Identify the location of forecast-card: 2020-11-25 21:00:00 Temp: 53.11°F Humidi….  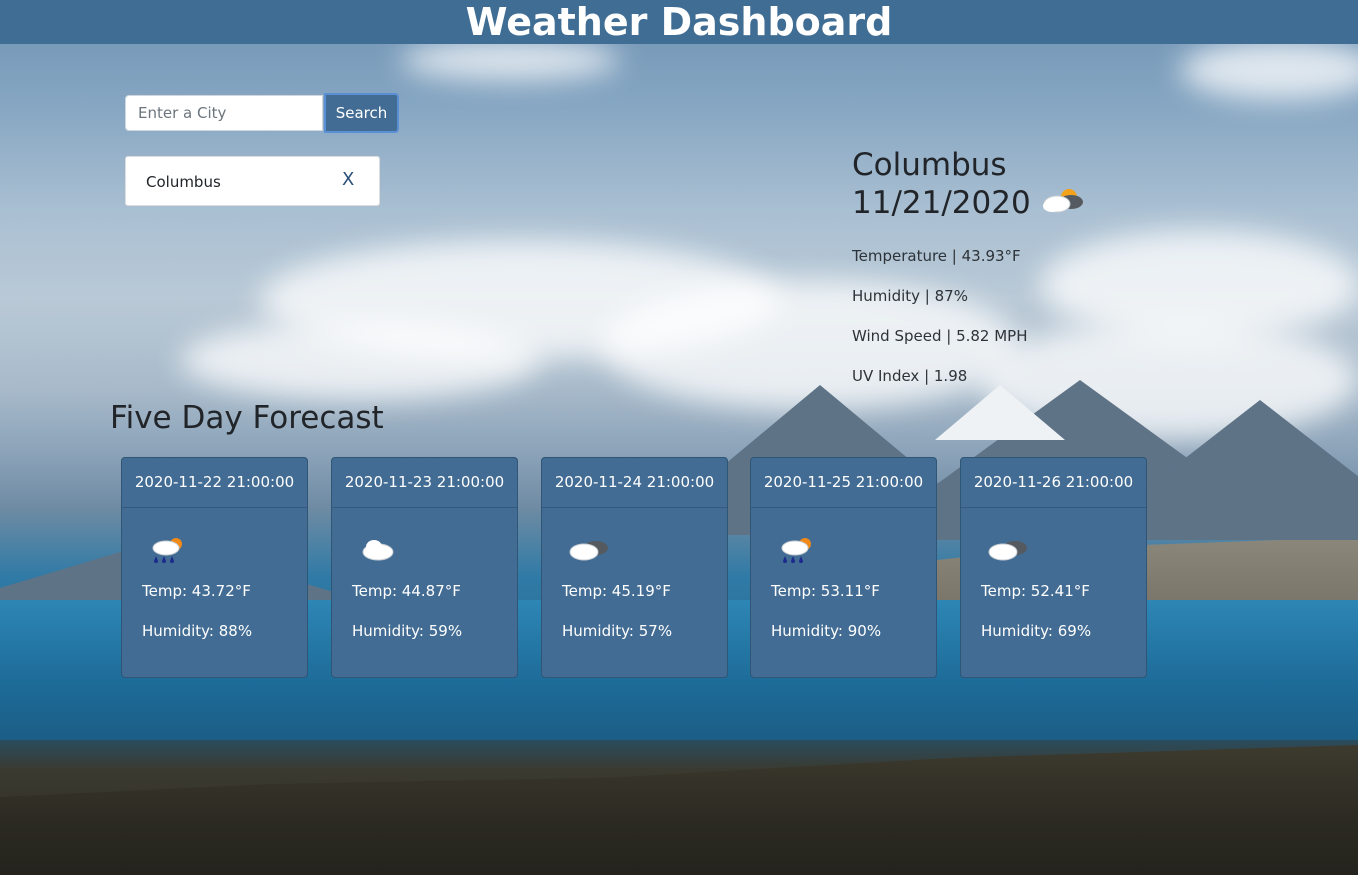
(843, 567).